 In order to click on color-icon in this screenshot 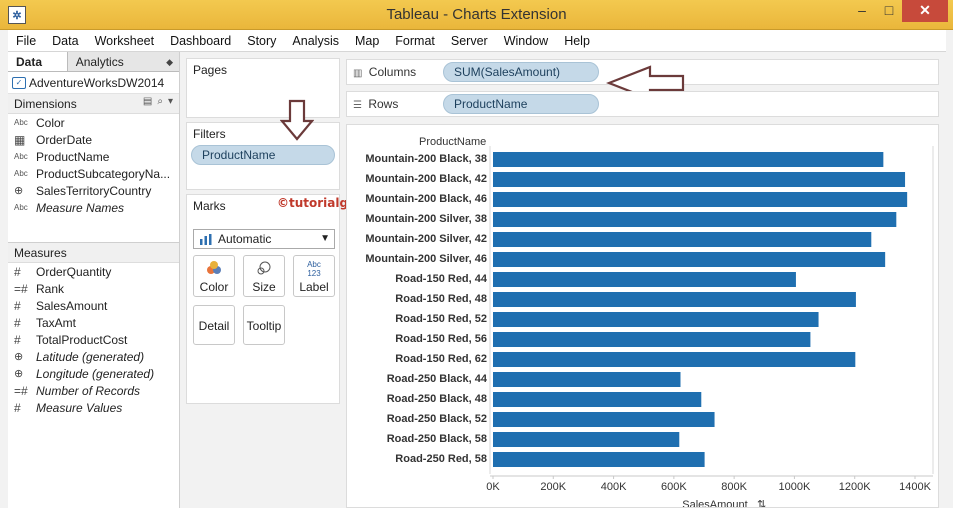, I will do `click(214, 270)`.